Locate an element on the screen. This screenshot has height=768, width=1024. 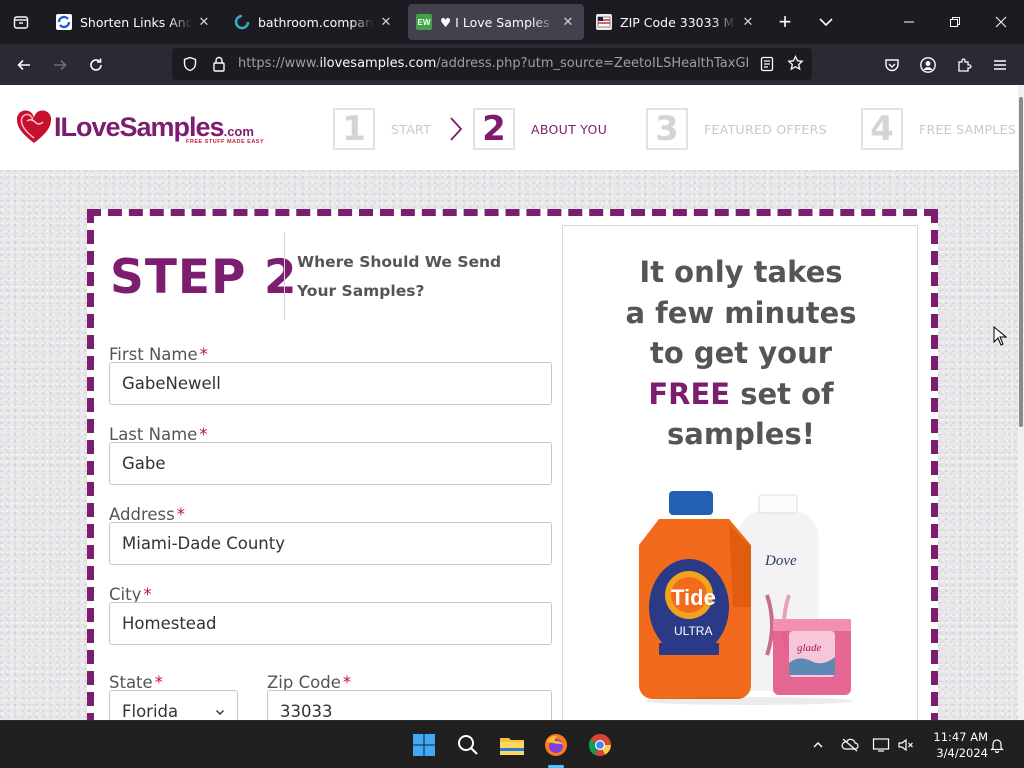
tide-bottle-icon: Tide ULTRA is located at coordinates (695, 595).